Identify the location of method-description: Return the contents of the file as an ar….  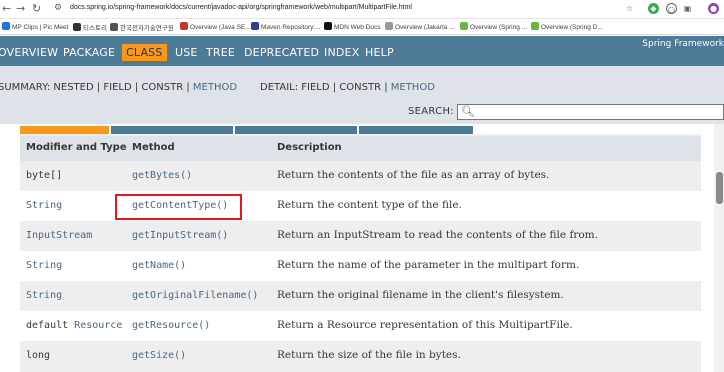
(413, 175).